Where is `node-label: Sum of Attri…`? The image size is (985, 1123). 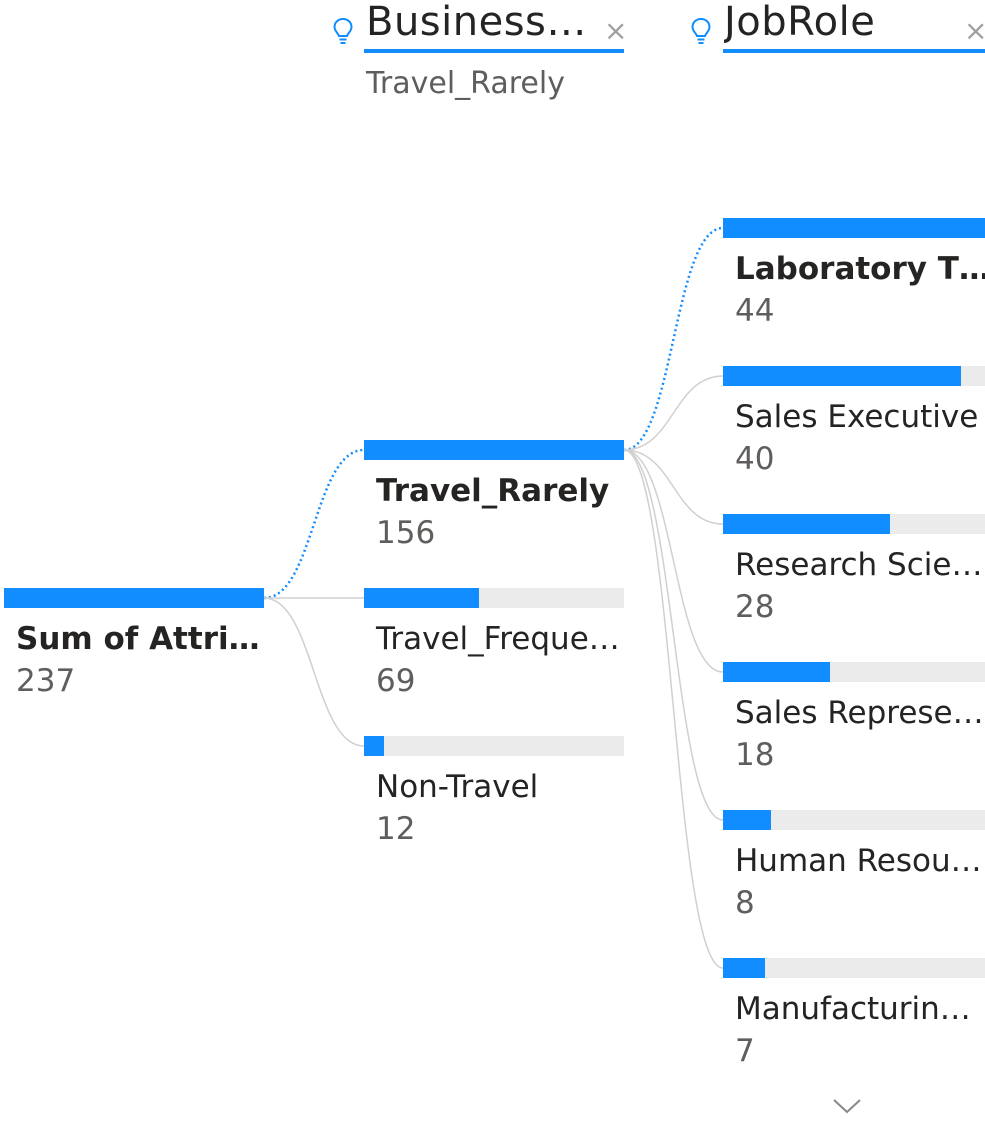
node-label: Sum of Attri… is located at coordinates (138, 639).